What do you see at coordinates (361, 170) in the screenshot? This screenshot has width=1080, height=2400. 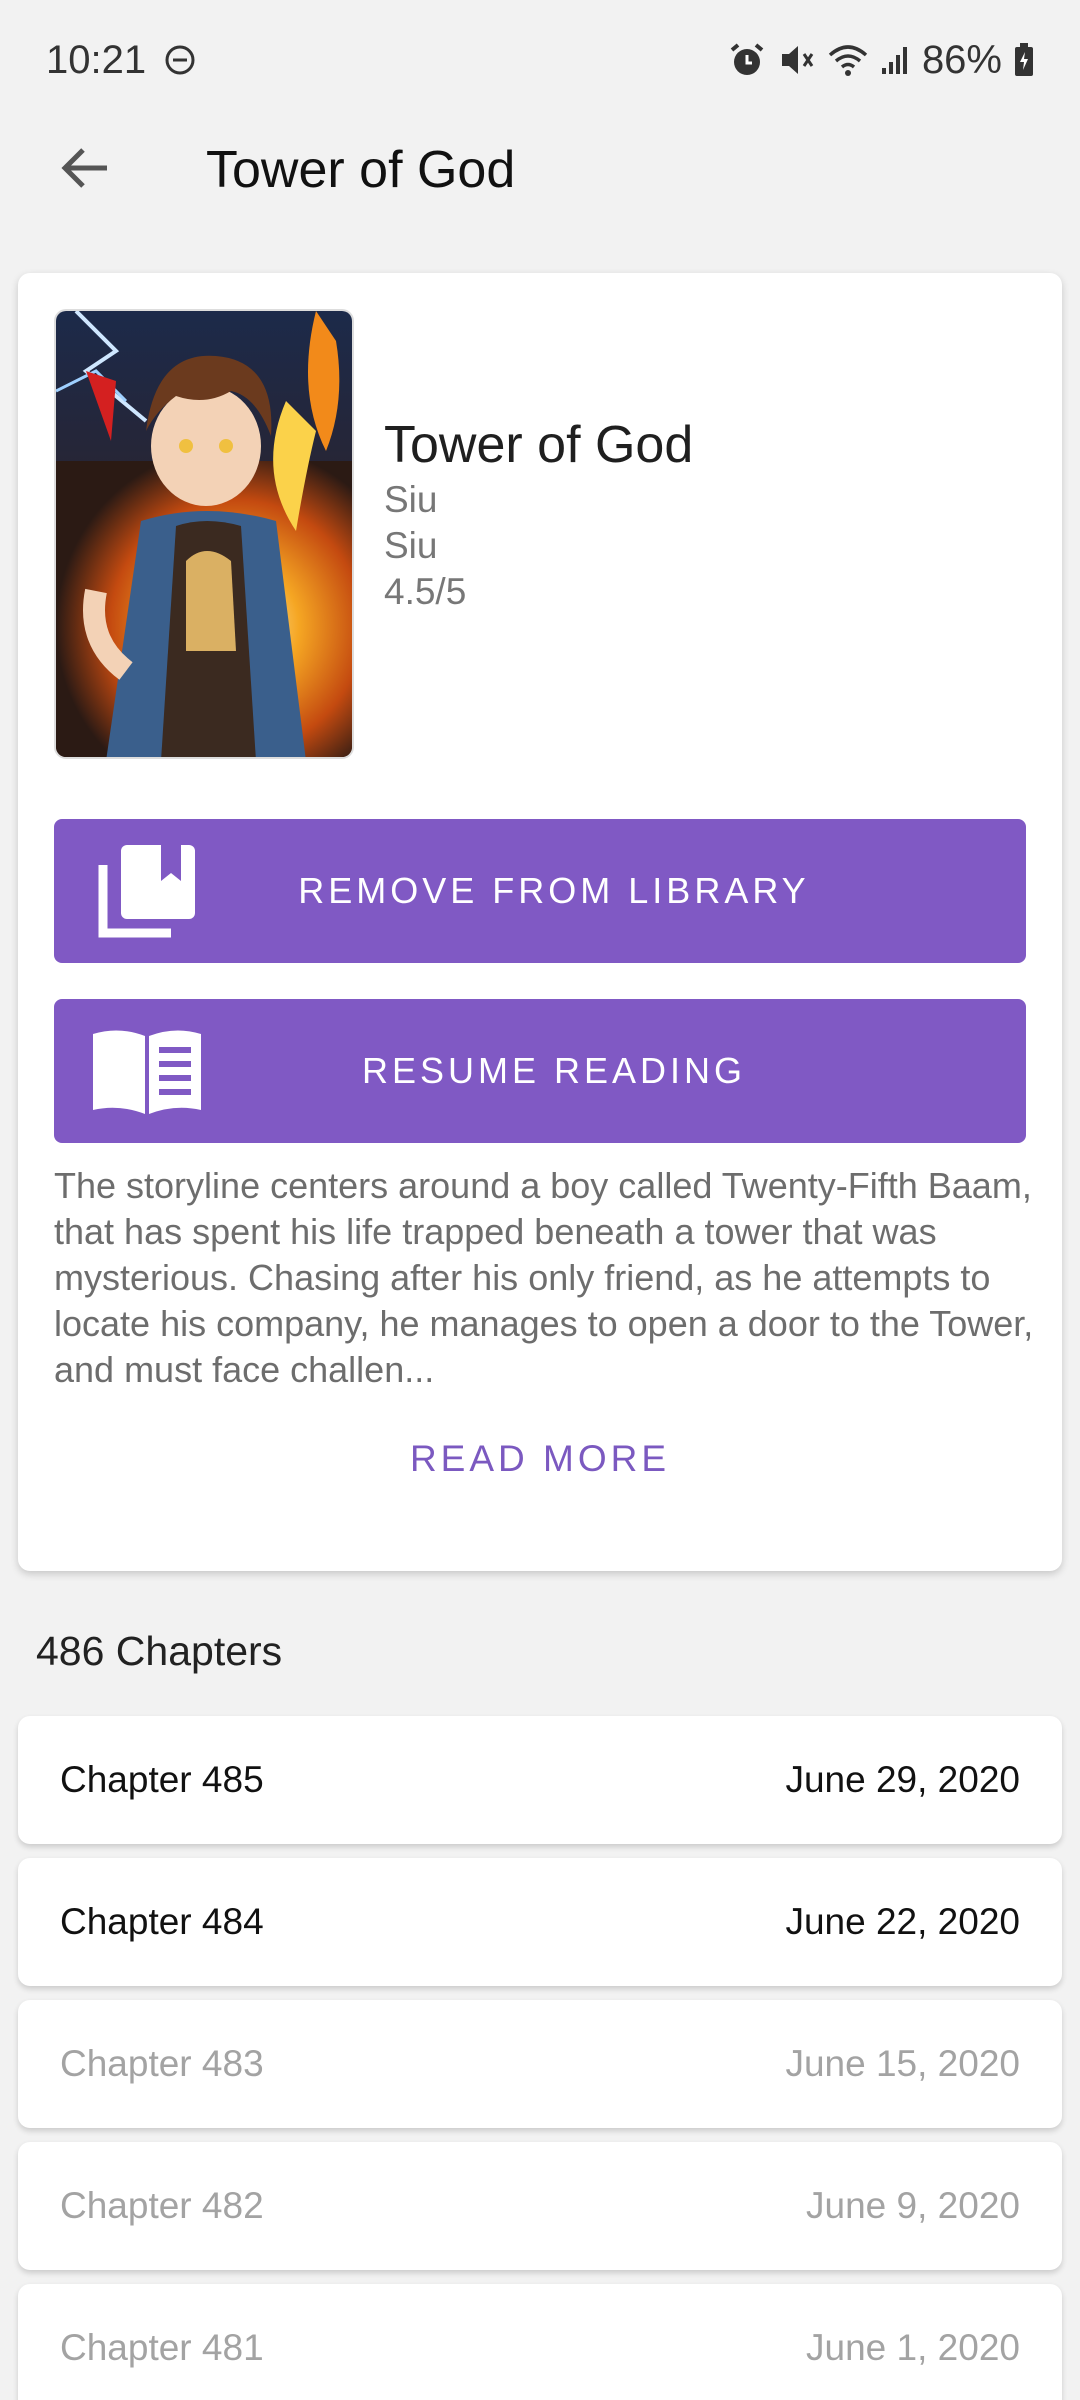 I see `page-title: Tower of God` at bounding box center [361, 170].